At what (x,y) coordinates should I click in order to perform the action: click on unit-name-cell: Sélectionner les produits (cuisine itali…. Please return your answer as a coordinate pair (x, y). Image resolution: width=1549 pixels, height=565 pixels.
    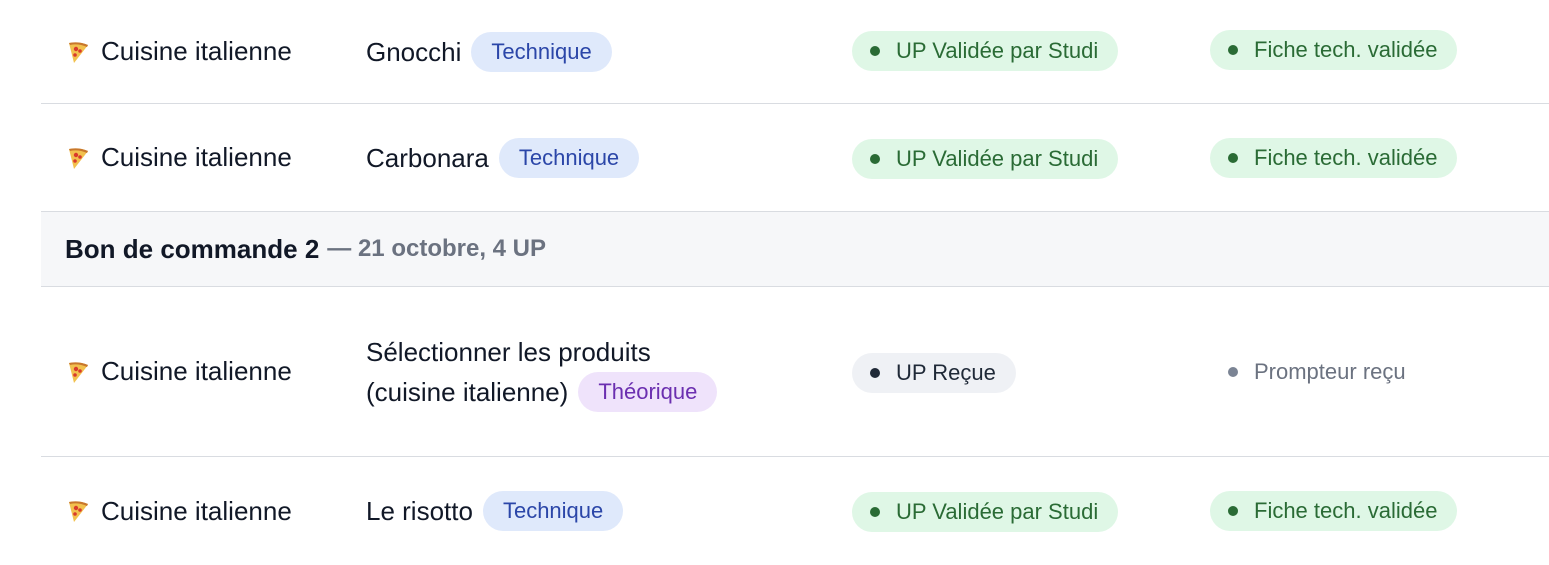
    Looking at the image, I should click on (542, 372).